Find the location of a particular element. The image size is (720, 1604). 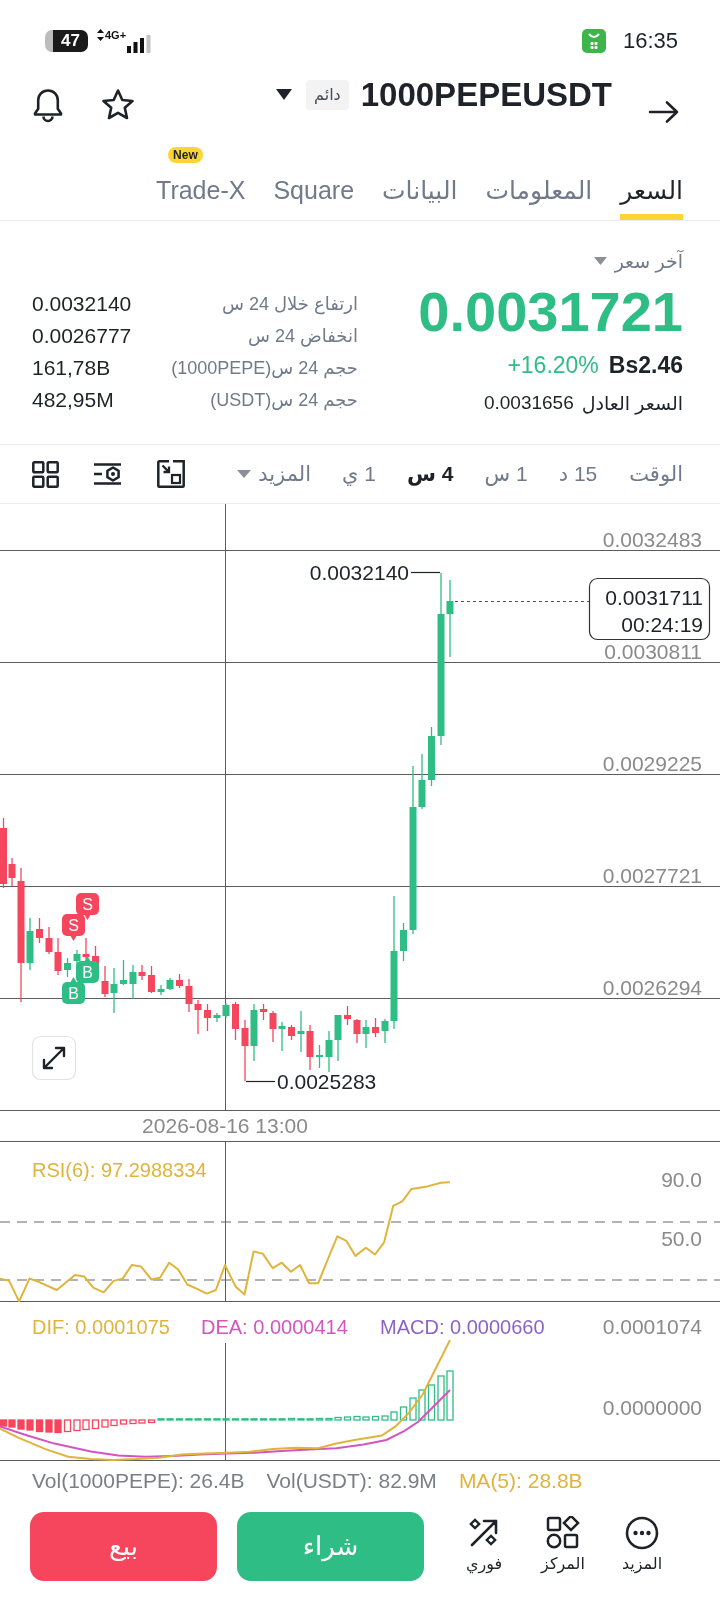

mark-price-label: السعر العادل is located at coordinates (632, 403).